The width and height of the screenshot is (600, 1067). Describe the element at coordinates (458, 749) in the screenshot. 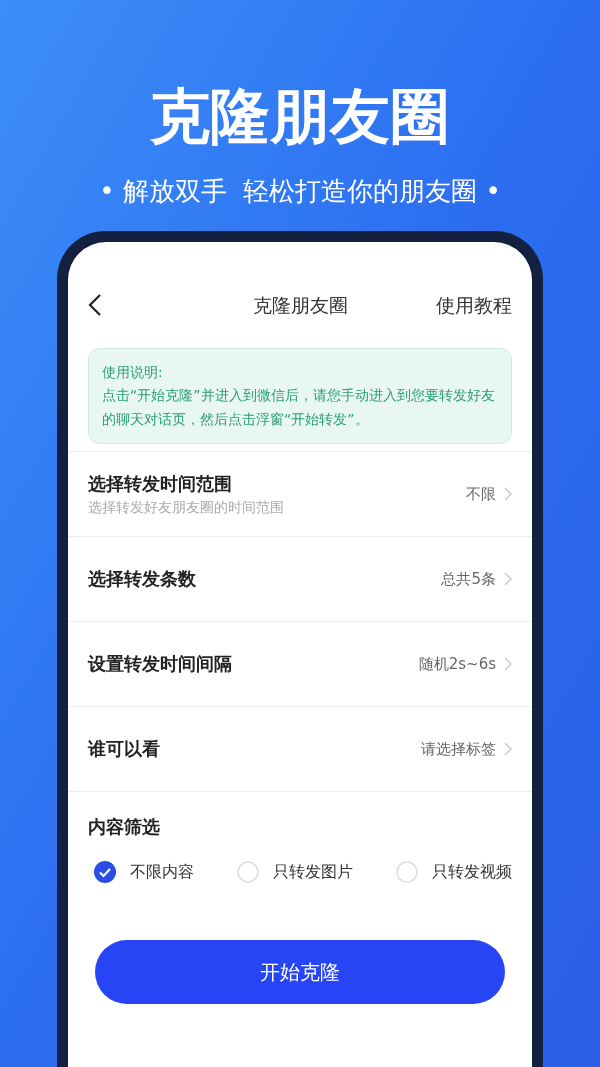

I see `row-value: 请选择标签` at that location.